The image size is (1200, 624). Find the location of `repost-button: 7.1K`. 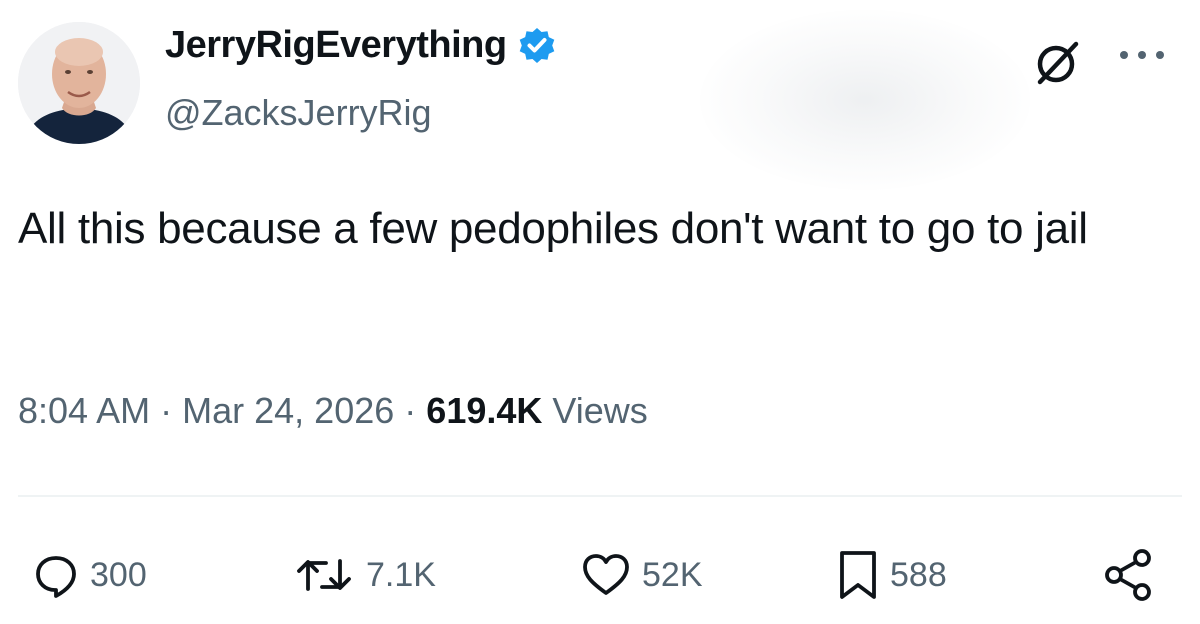

repost-button: 7.1K is located at coordinates (364, 575).